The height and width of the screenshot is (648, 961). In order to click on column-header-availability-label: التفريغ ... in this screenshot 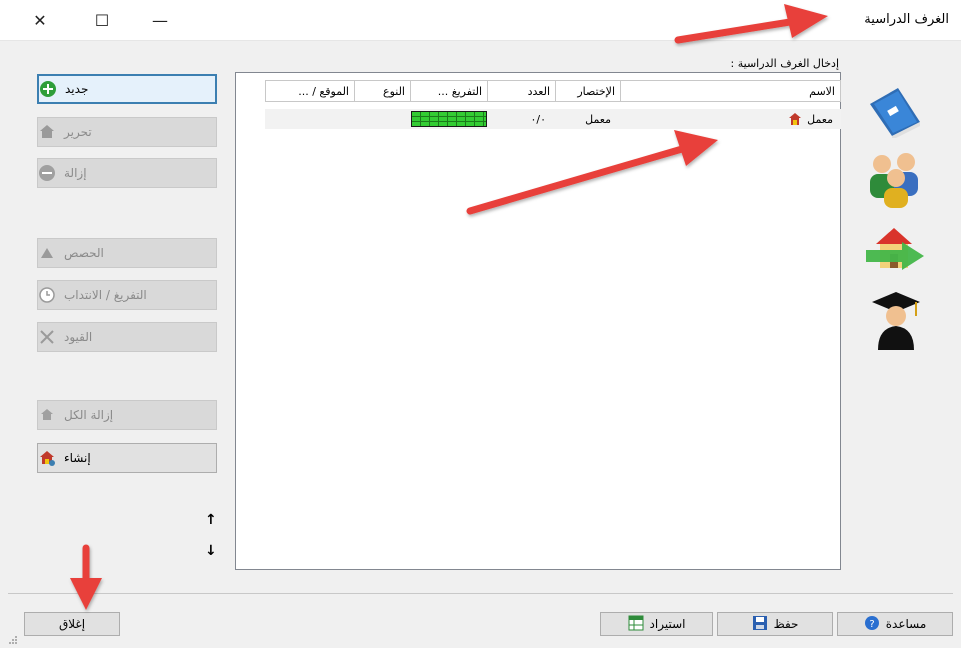, I will do `click(459, 91)`.